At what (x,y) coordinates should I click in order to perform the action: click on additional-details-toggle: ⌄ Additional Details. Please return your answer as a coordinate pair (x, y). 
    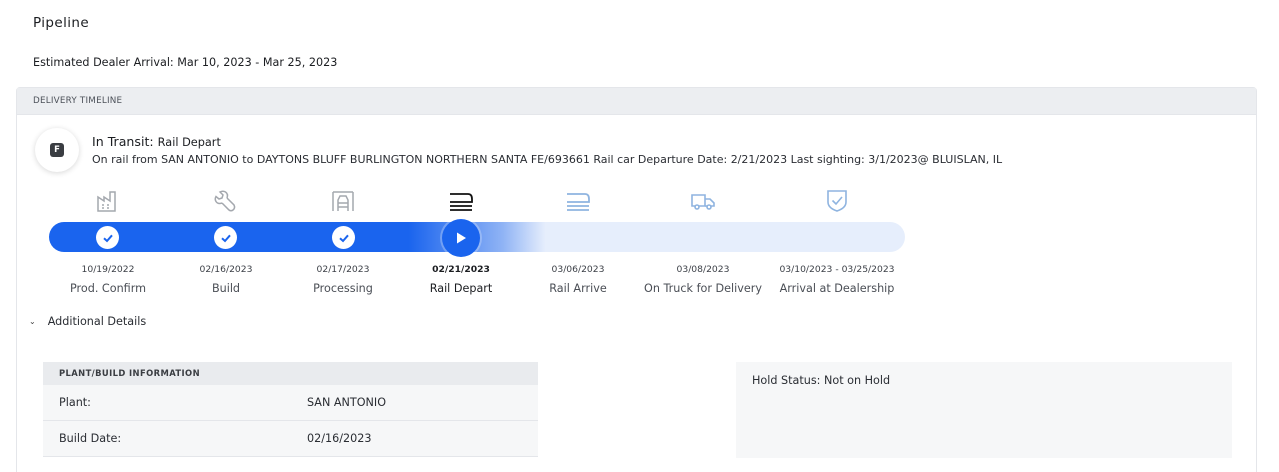
    Looking at the image, I should click on (87, 321).